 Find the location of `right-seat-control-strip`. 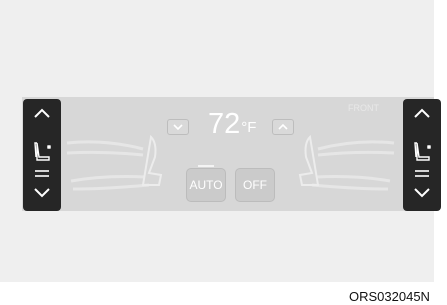

right-seat-control-strip is located at coordinates (422, 155).